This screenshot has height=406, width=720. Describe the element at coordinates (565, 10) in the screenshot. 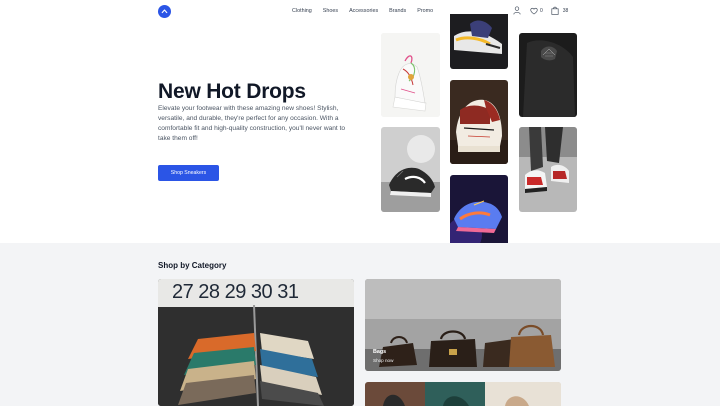

I see `cart-count: 38` at that location.